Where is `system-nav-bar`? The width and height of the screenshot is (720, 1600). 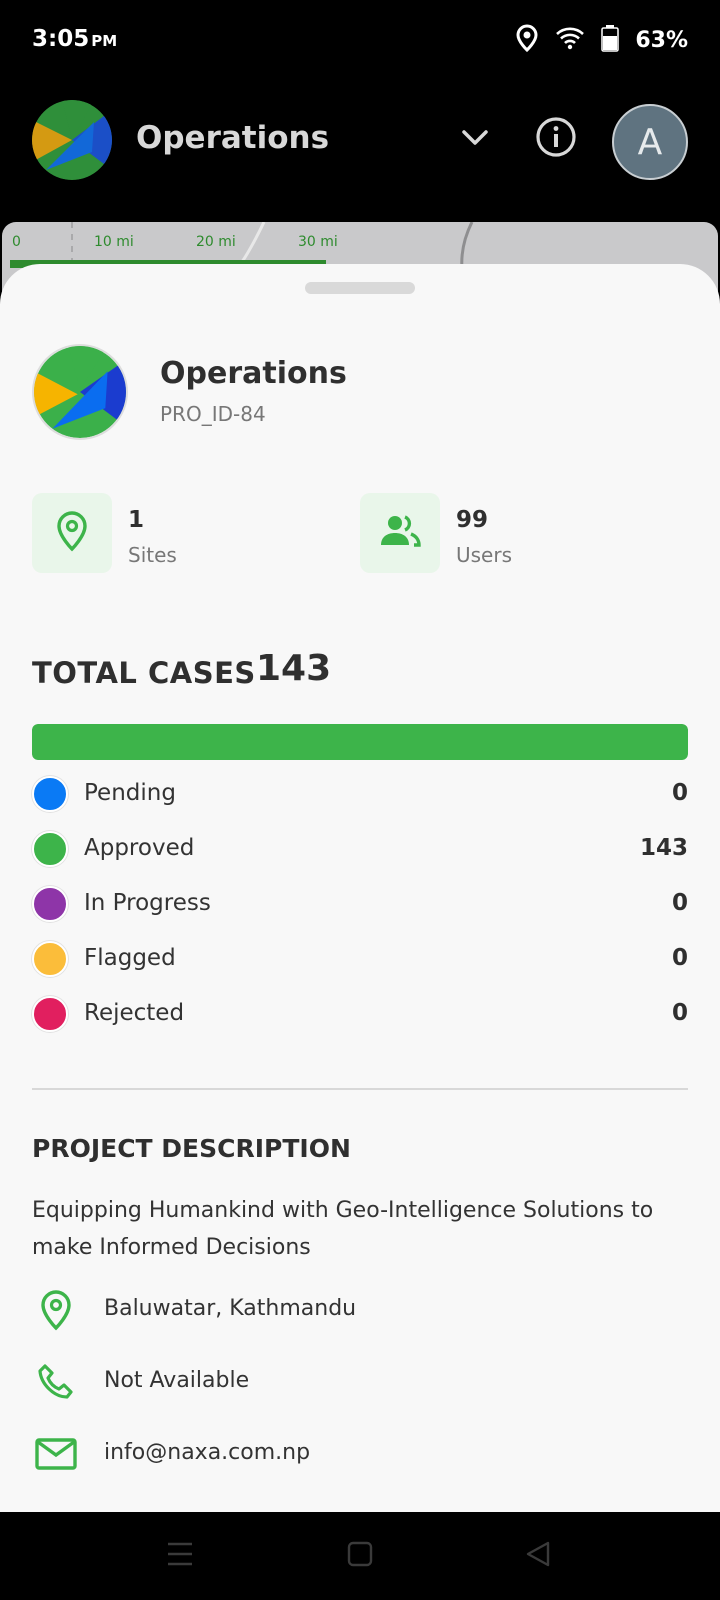
system-nav-bar is located at coordinates (360, 1556).